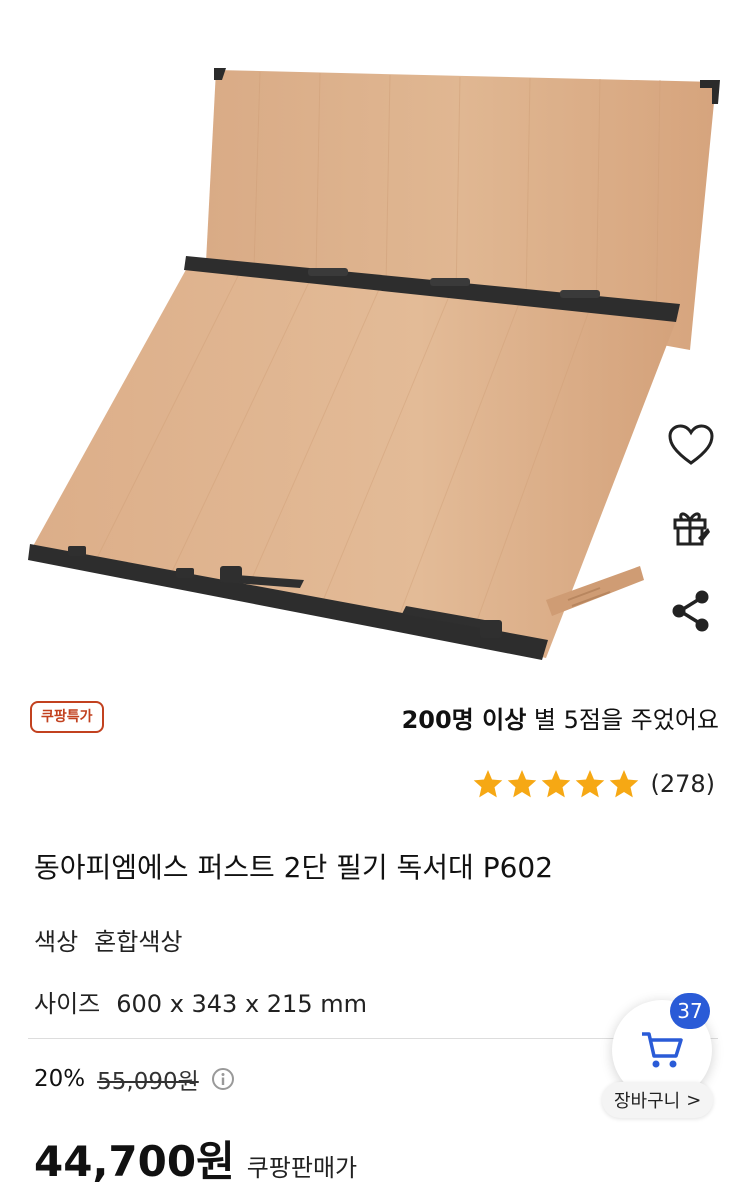 The image size is (751, 1200). Describe the element at coordinates (464, 720) in the screenshot. I see `review-summary-highlight: 200명 이상` at that location.